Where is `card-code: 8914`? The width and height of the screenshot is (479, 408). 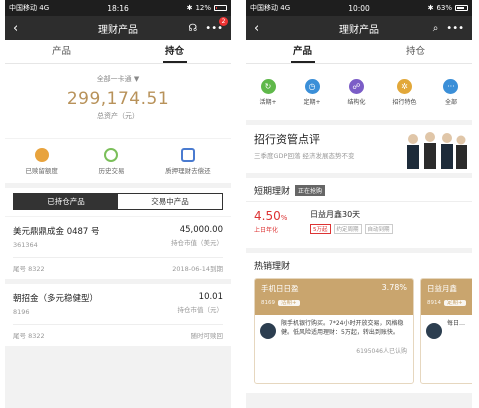
card-code: 8914 is located at coordinates (434, 303).